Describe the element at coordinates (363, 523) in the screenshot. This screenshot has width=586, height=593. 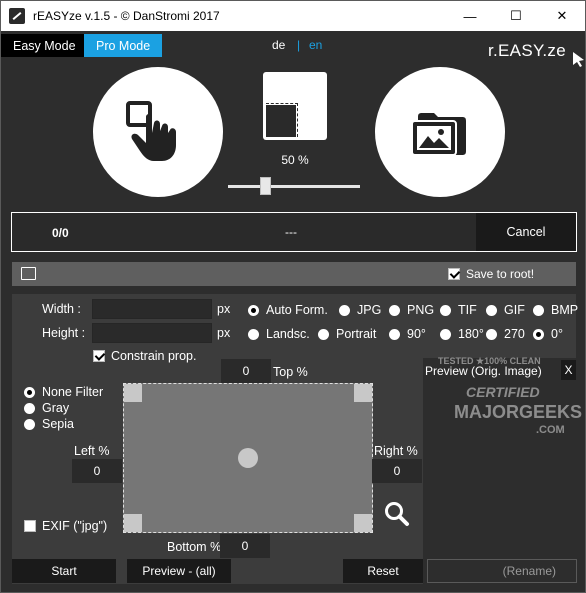
I see `crop-handle-bottom-right` at that location.